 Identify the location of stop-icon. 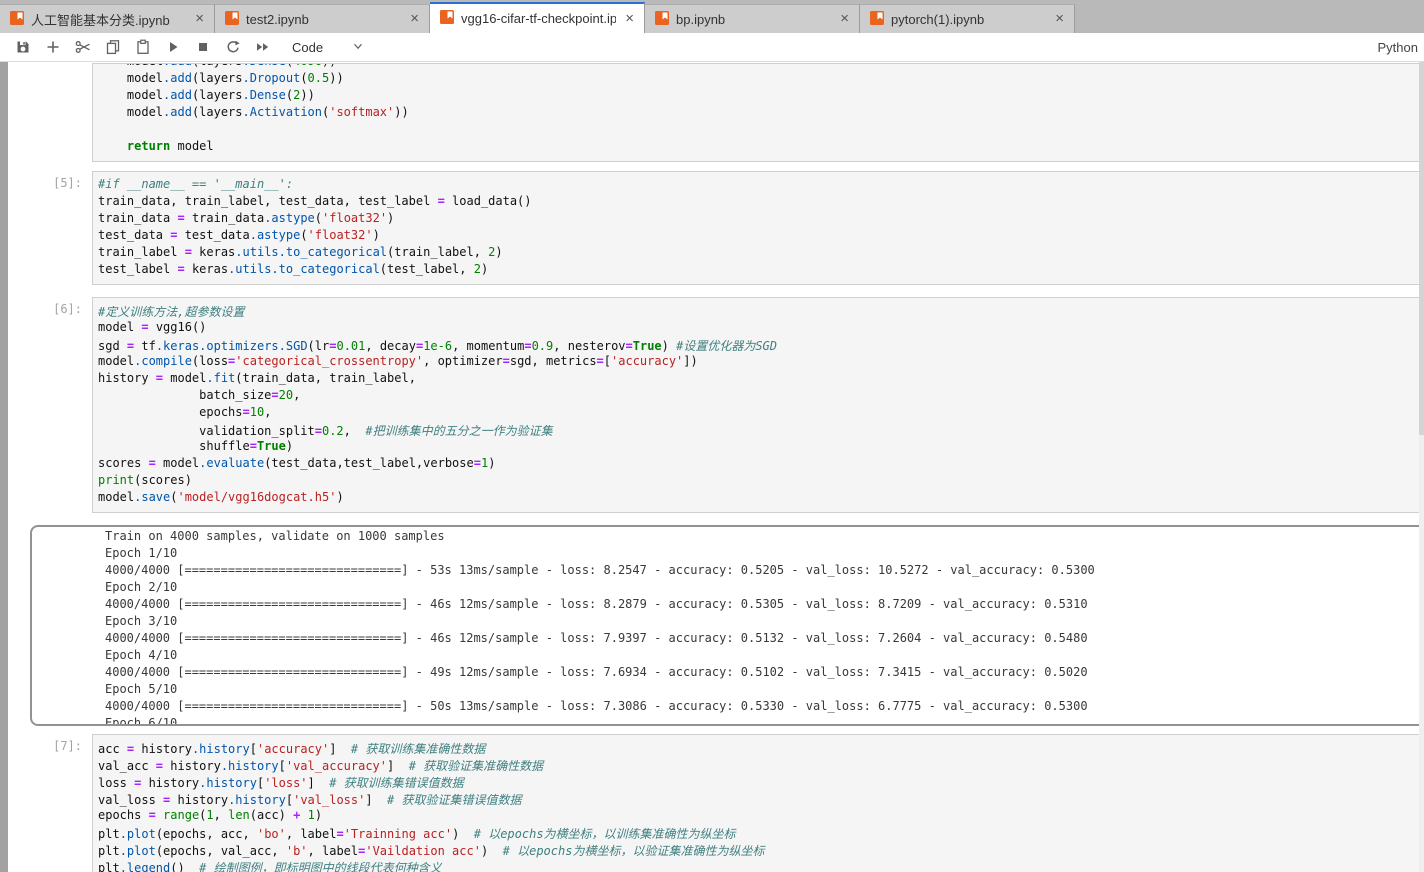
(203, 47).